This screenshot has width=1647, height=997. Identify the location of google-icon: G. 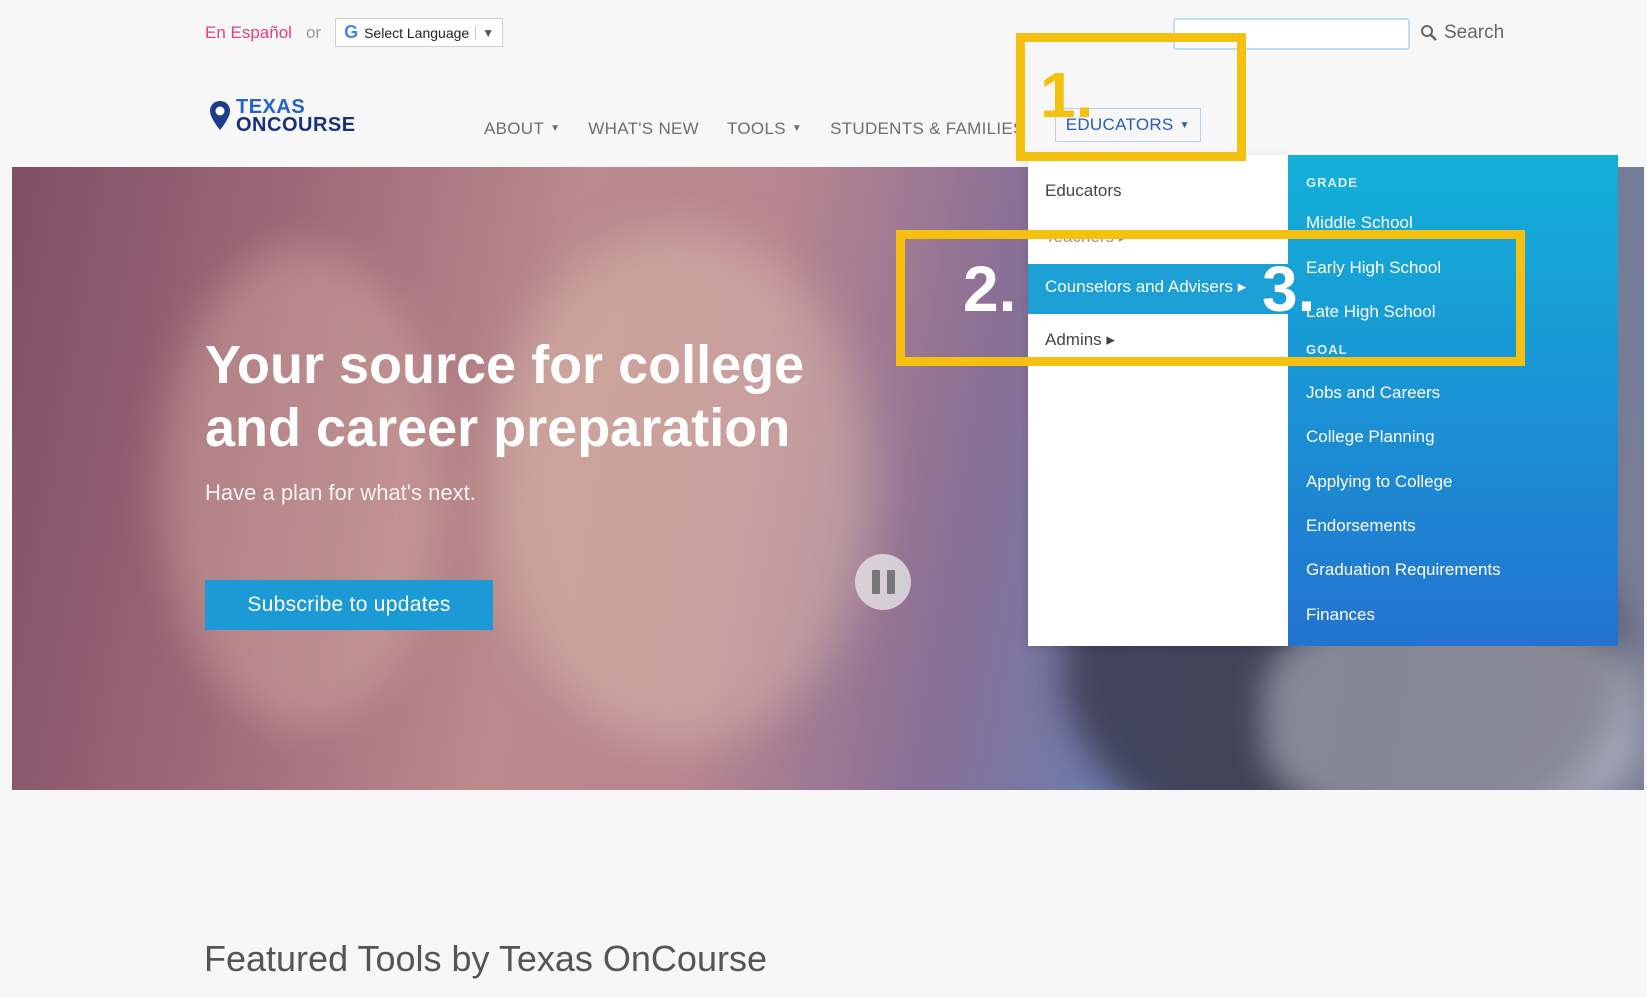
(351, 32).